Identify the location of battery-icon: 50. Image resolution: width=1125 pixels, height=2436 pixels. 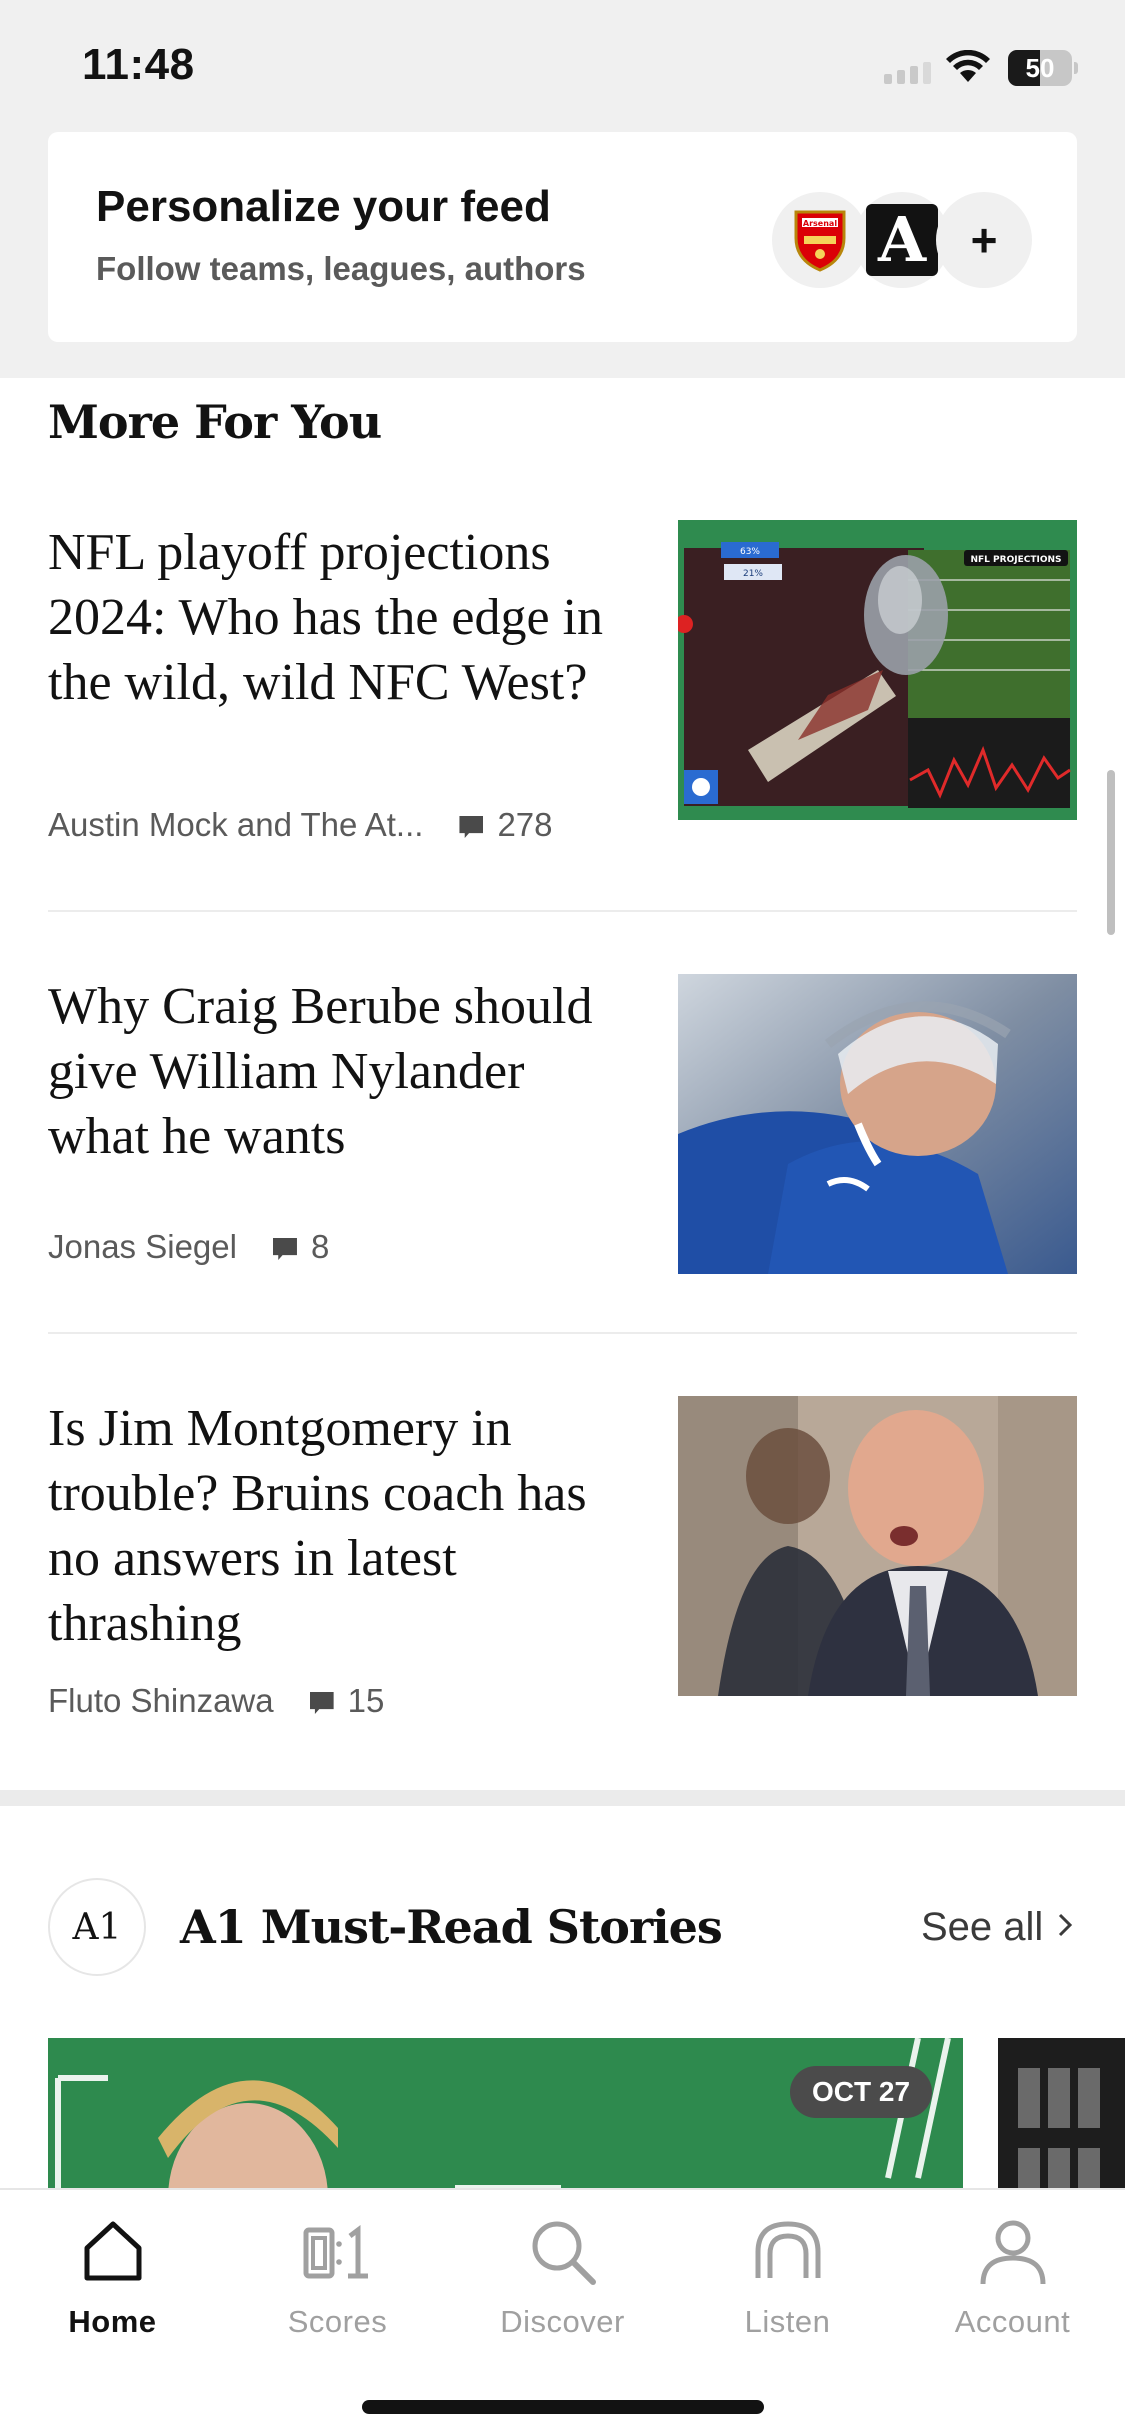
(1043, 68).